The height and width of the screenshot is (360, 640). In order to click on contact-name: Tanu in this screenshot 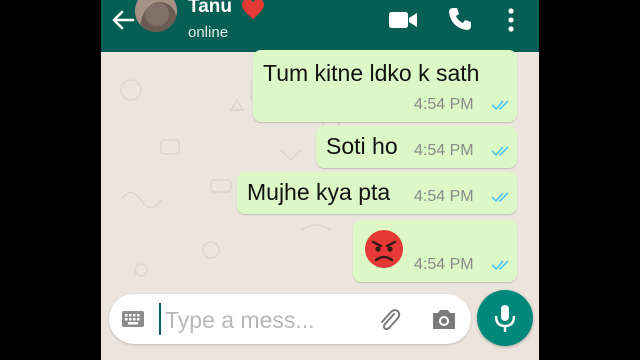, I will do `click(210, 9)`.